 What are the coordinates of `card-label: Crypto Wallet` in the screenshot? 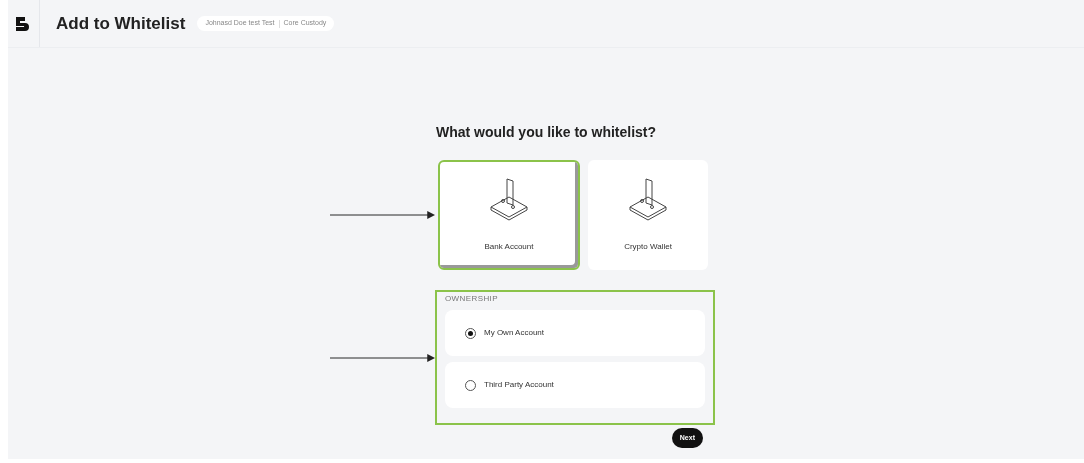 It's located at (648, 247).